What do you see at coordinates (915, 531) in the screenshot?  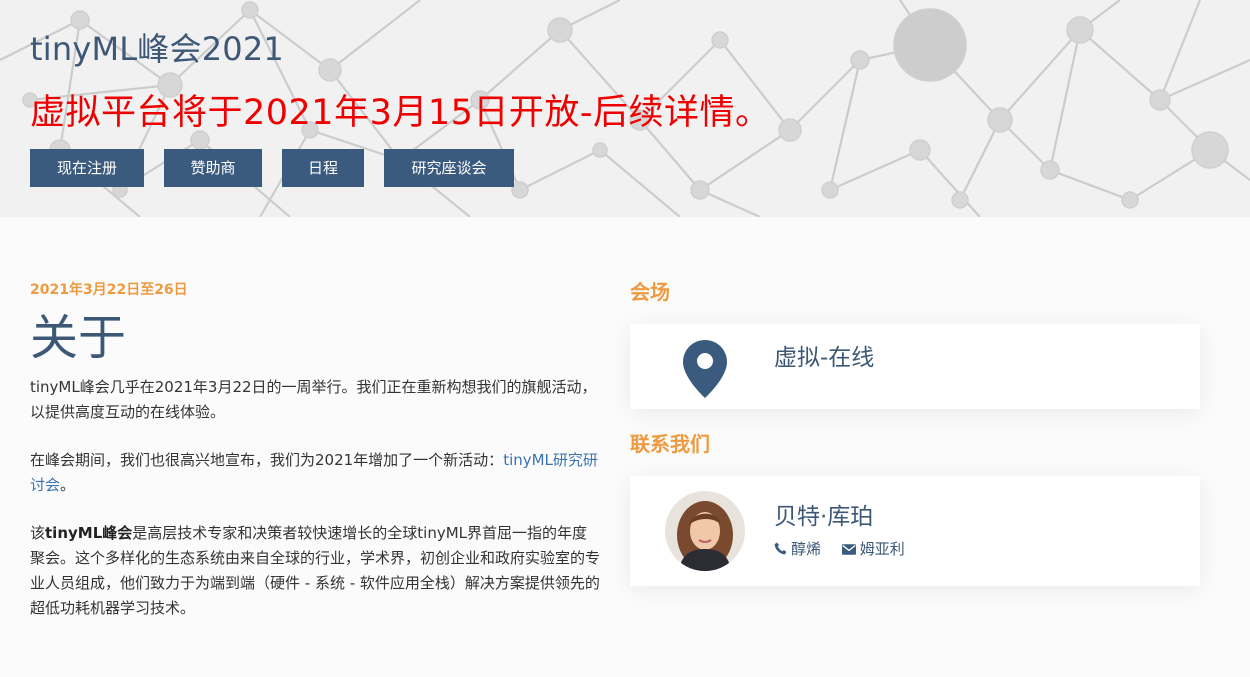 I see `contact-card: 贝特·库珀 醇烯 姆亚利` at bounding box center [915, 531].